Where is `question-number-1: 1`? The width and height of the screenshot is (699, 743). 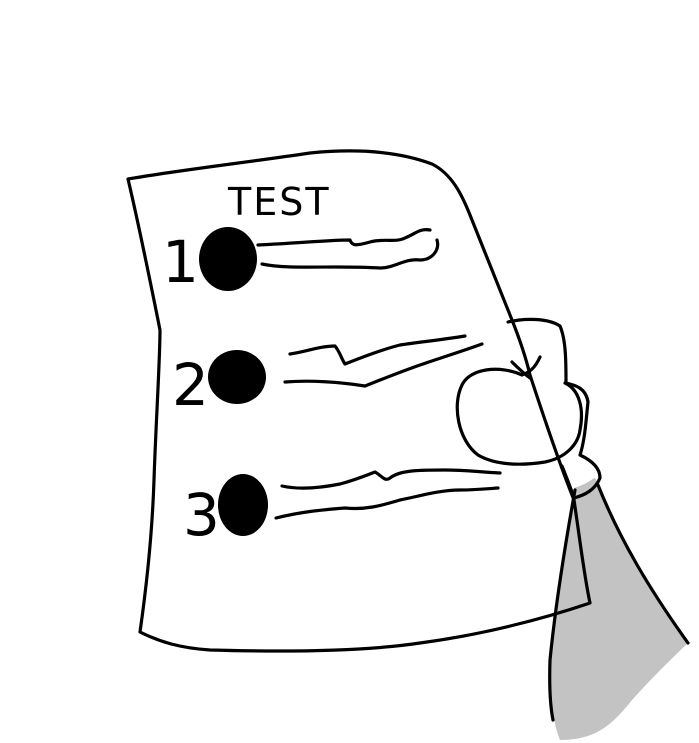
question-number-1: 1 is located at coordinates (180, 262).